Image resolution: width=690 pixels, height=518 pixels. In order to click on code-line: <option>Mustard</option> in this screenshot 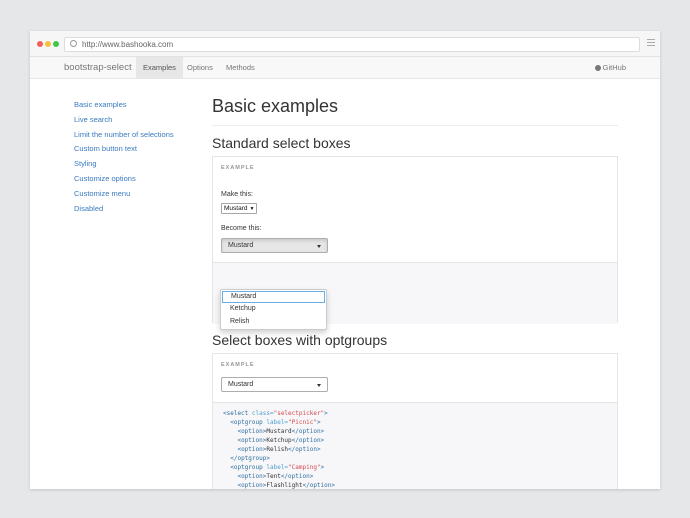, I will do `click(281, 431)`.